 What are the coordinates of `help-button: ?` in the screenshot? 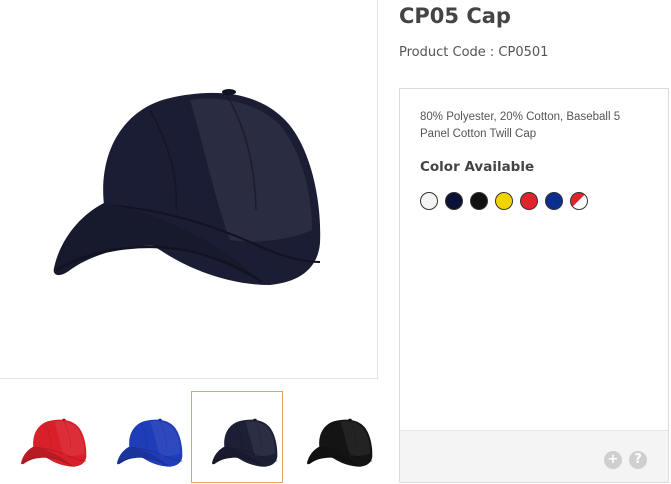 It's located at (638, 460).